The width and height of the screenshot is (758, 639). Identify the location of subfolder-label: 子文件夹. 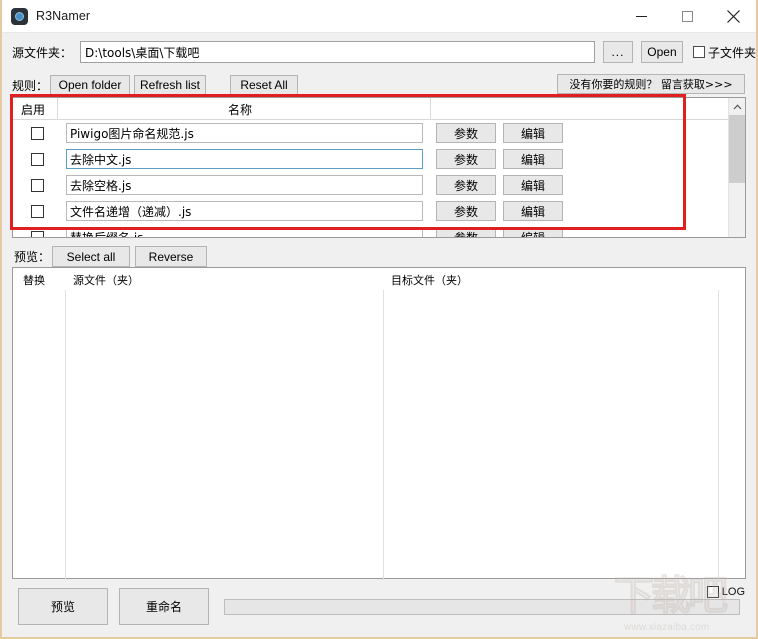
(731, 52).